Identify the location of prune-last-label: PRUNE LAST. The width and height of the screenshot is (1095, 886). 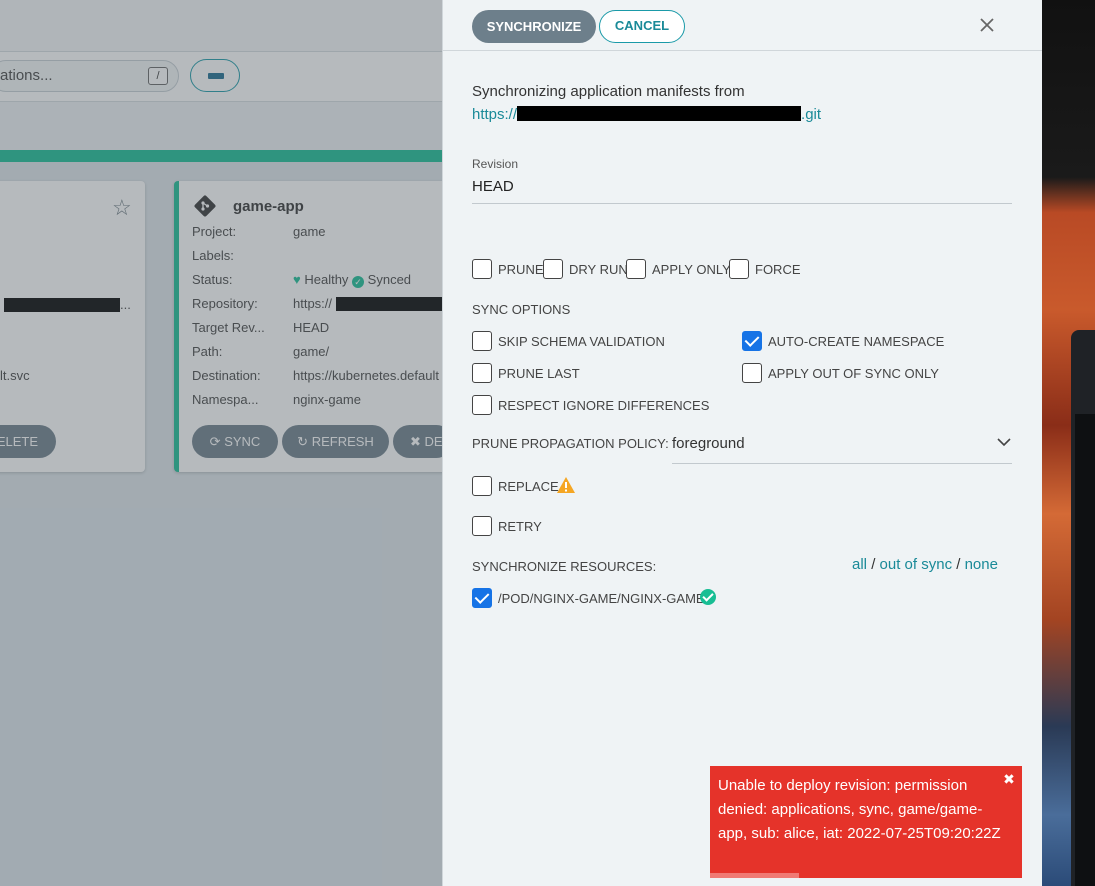
(539, 373).